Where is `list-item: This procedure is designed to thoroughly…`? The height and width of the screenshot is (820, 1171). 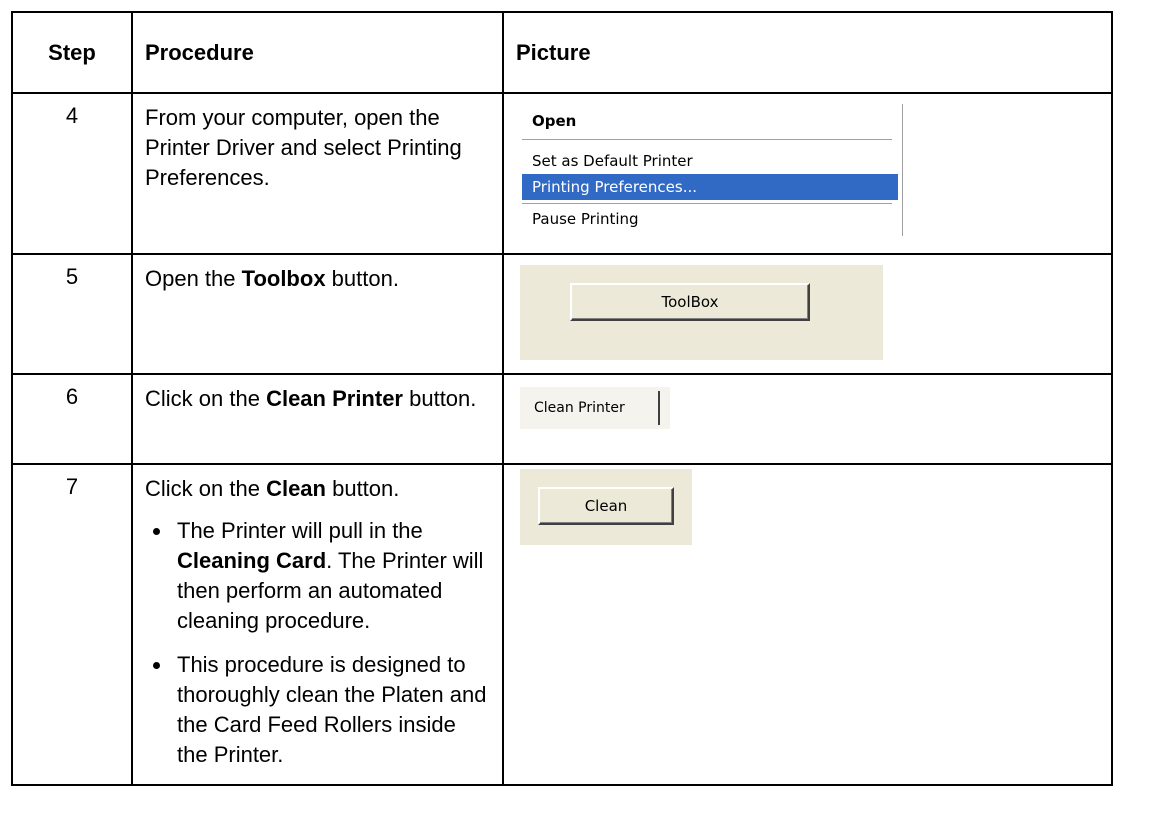
list-item: This procedure is designed to thoroughly… is located at coordinates (318, 710).